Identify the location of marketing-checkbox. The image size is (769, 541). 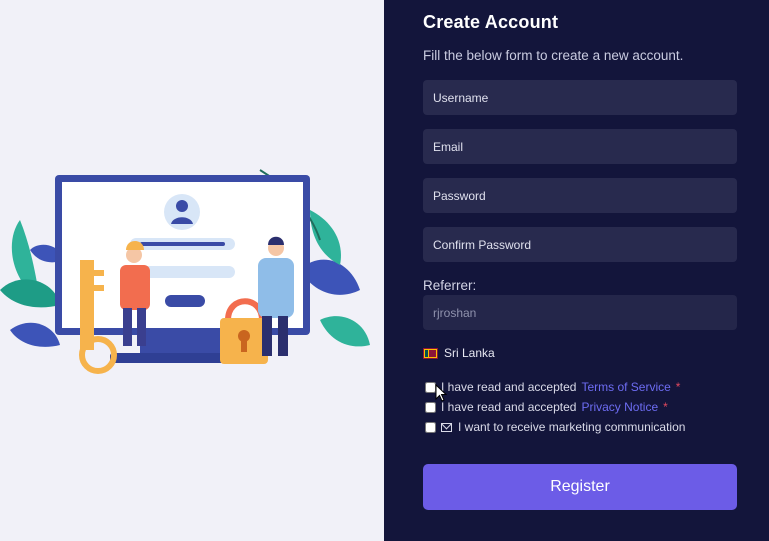
(430, 427).